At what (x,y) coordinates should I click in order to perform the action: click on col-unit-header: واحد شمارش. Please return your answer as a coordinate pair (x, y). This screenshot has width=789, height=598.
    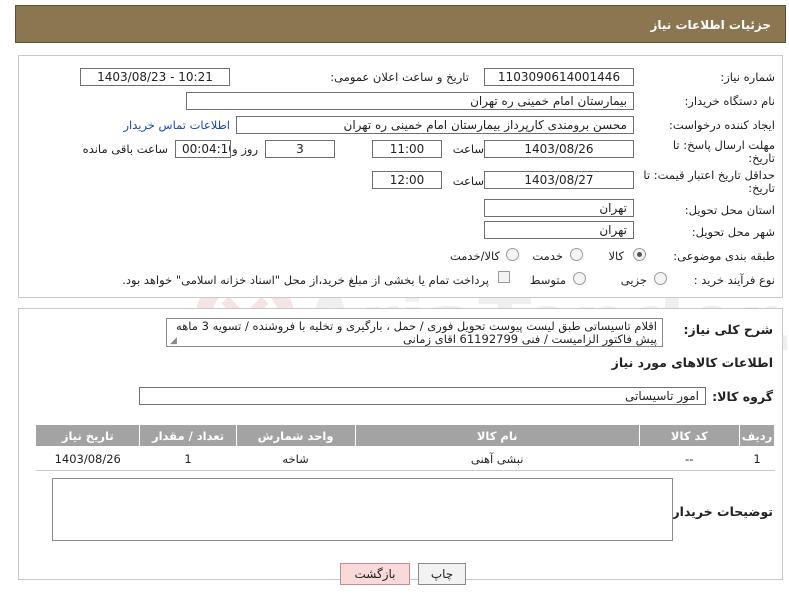
    Looking at the image, I should click on (295, 435).